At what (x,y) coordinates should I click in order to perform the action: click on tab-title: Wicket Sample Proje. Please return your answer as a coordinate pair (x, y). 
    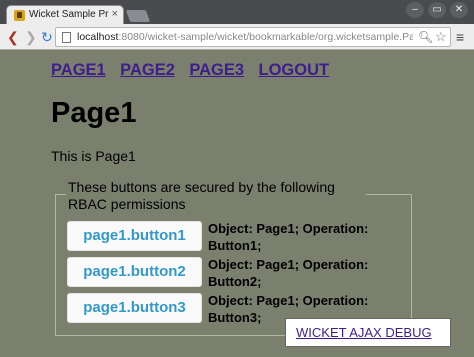
    Looking at the image, I should click on (69, 14).